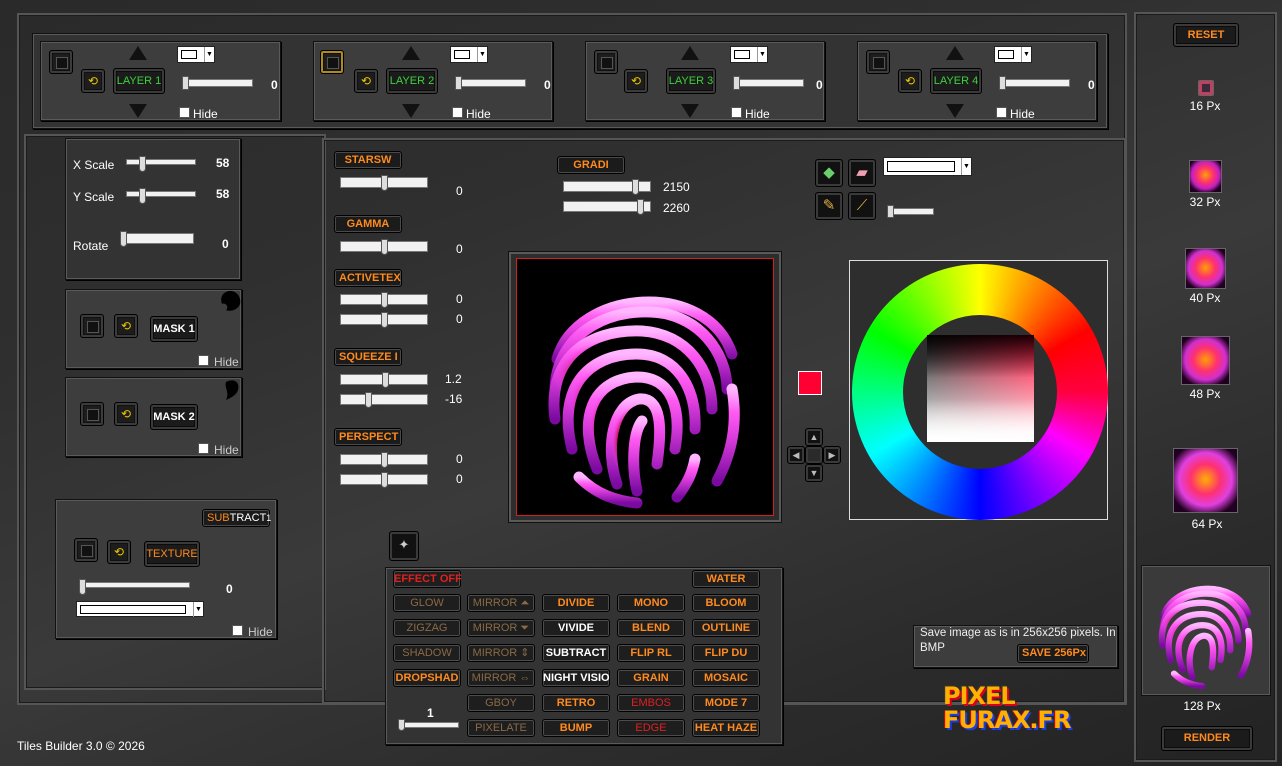 This screenshot has height=766, width=1282. What do you see at coordinates (862, 173) in the screenshot?
I see `eraser-icon: ▰` at bounding box center [862, 173].